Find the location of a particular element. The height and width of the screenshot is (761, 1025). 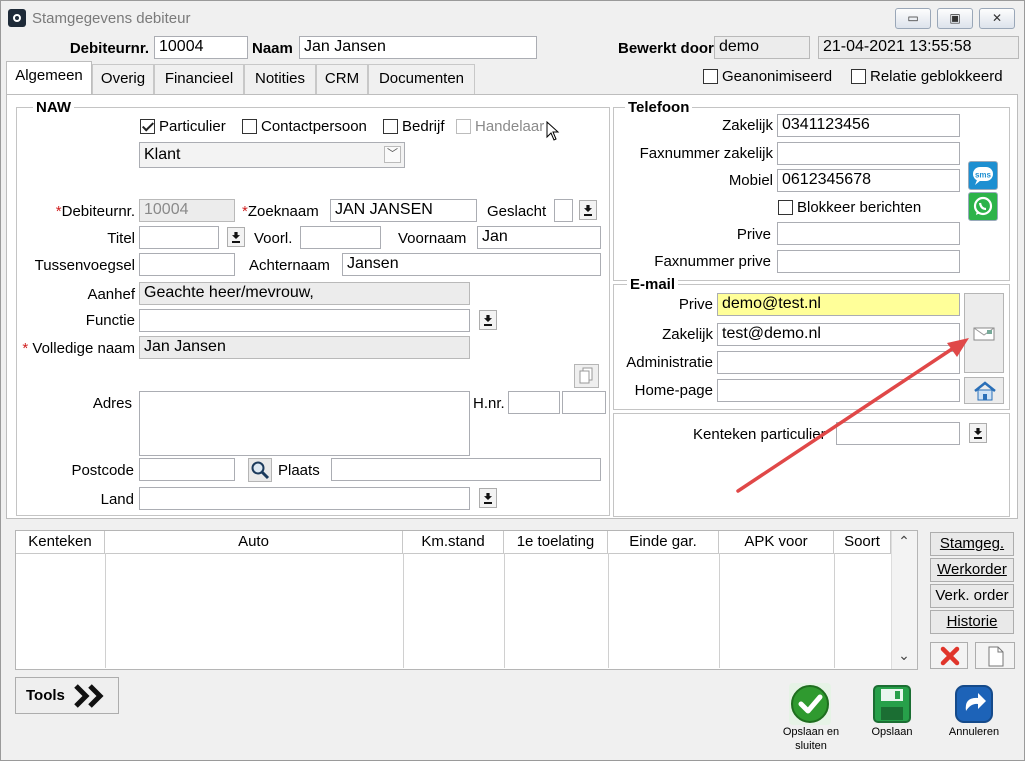

tussenvoegsel-label: Tussenvoegsel is located at coordinates (84, 265).